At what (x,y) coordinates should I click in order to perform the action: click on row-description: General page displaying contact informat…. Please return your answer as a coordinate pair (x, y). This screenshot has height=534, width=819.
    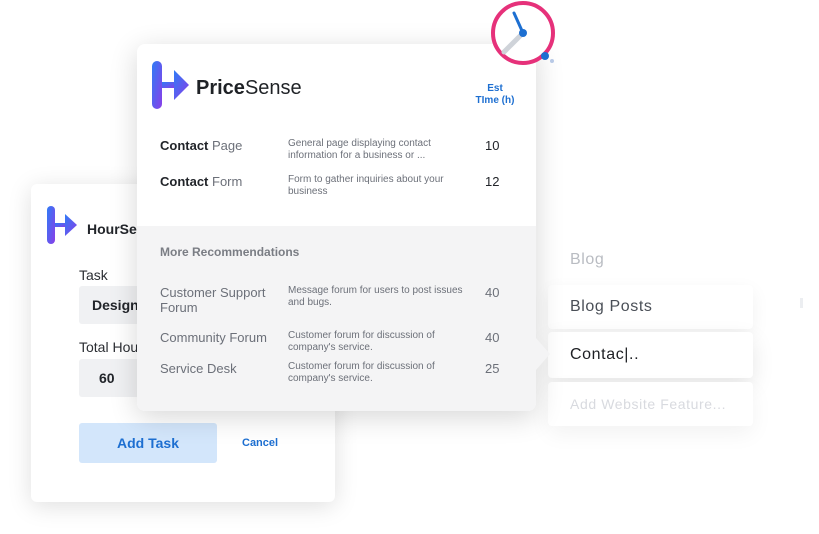
    Looking at the image, I should click on (359, 149).